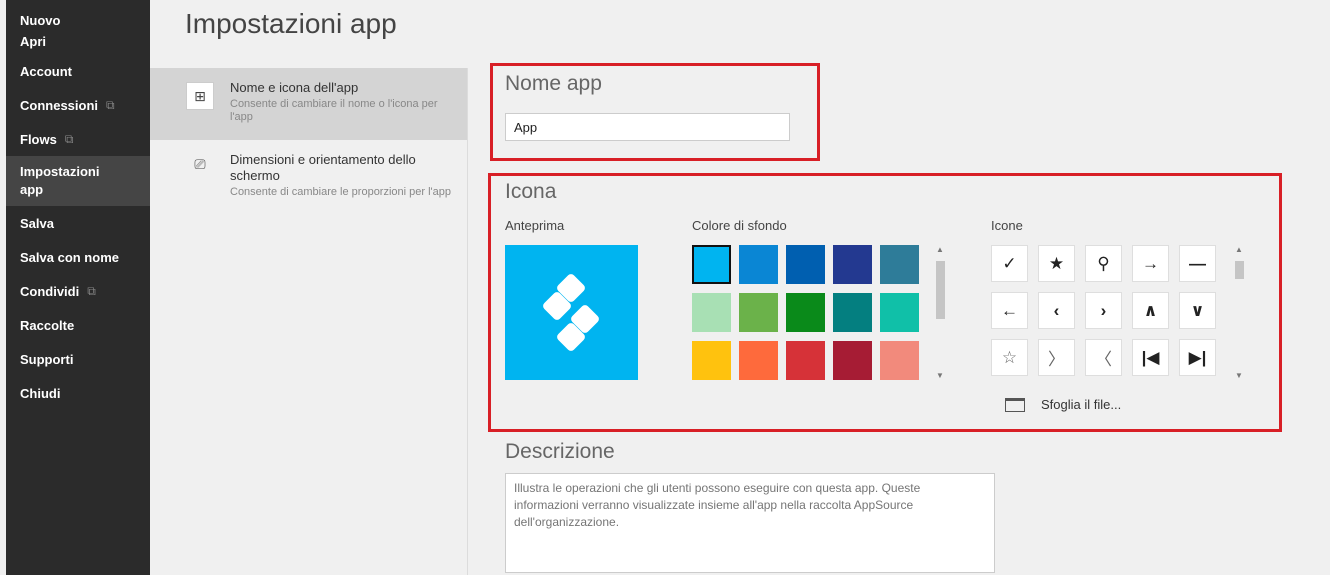 The width and height of the screenshot is (1330, 575). I want to click on star-icon: ★, so click(1056, 263).